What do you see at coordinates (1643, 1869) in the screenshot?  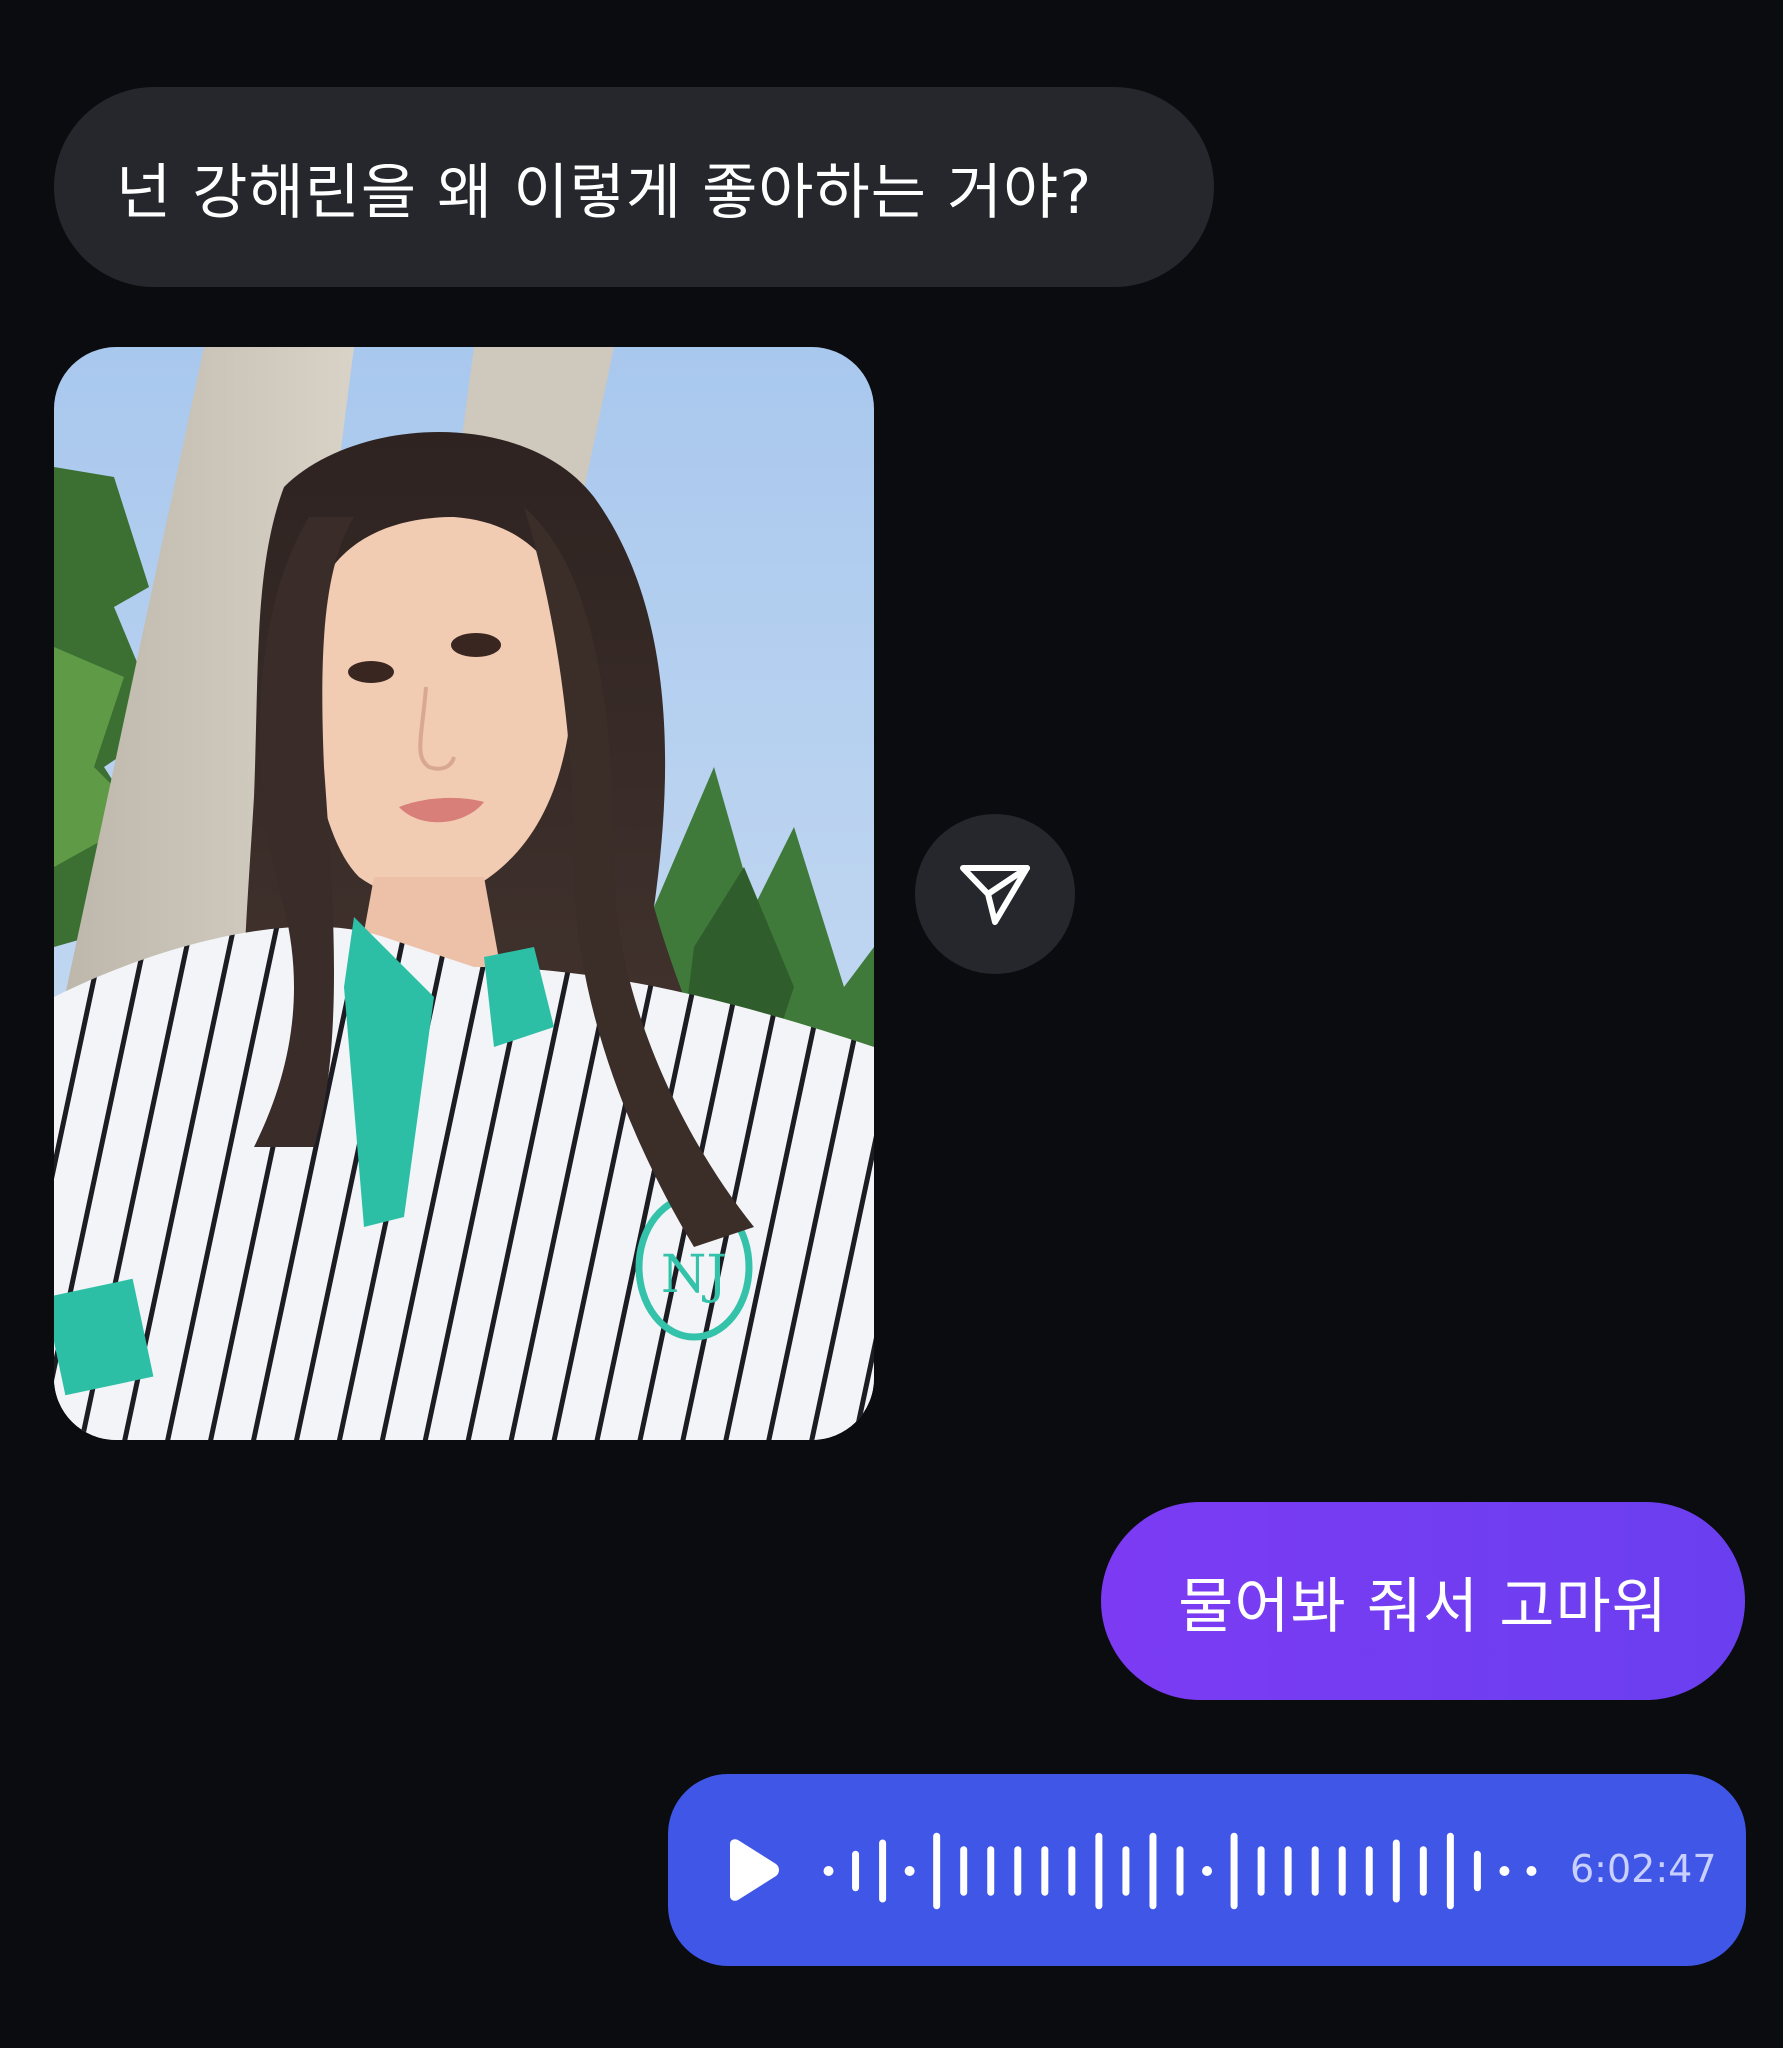 I see `voice-duration: 6:02:47` at bounding box center [1643, 1869].